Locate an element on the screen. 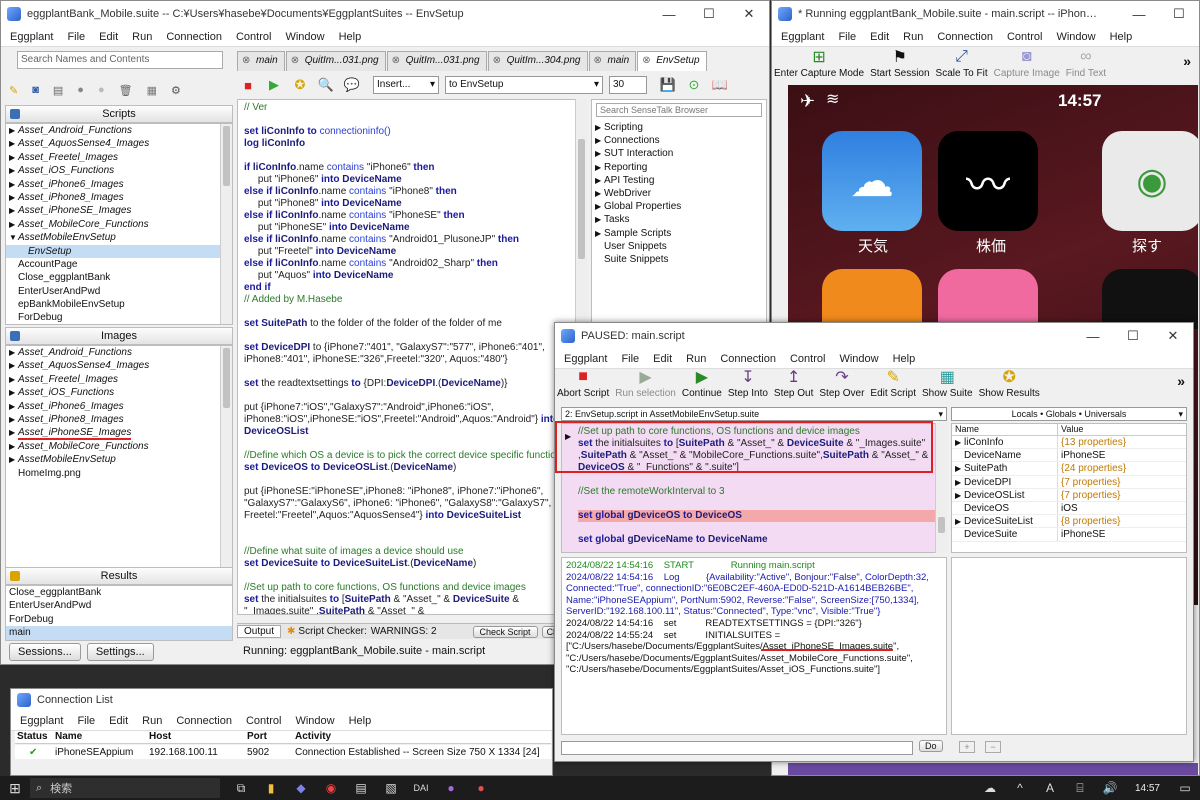 The height and width of the screenshot is (800, 1200). taskbar-search: ⌕ 検索 is located at coordinates (125, 788).